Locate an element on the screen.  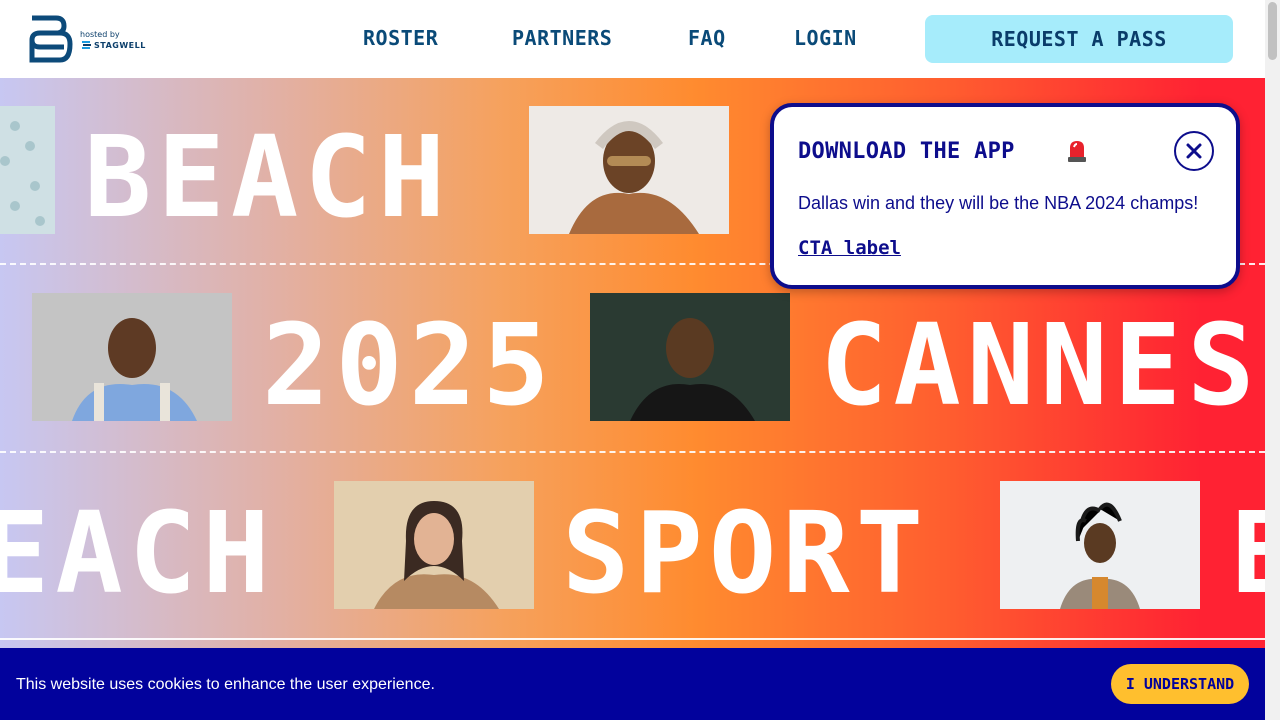
popup-title: DOWNLOAD THE APP is located at coordinates (906, 151).